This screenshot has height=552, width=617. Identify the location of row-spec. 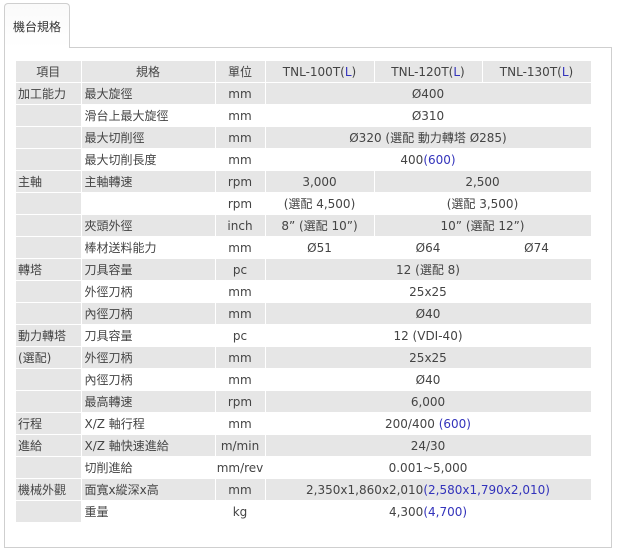
(148, 203).